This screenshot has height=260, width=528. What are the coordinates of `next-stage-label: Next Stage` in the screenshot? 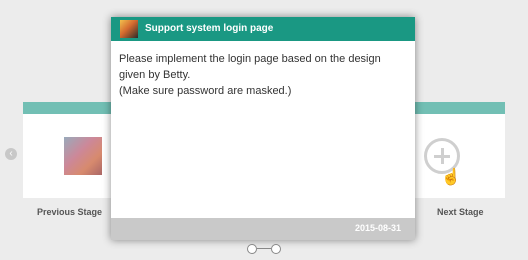 It's located at (460, 212).